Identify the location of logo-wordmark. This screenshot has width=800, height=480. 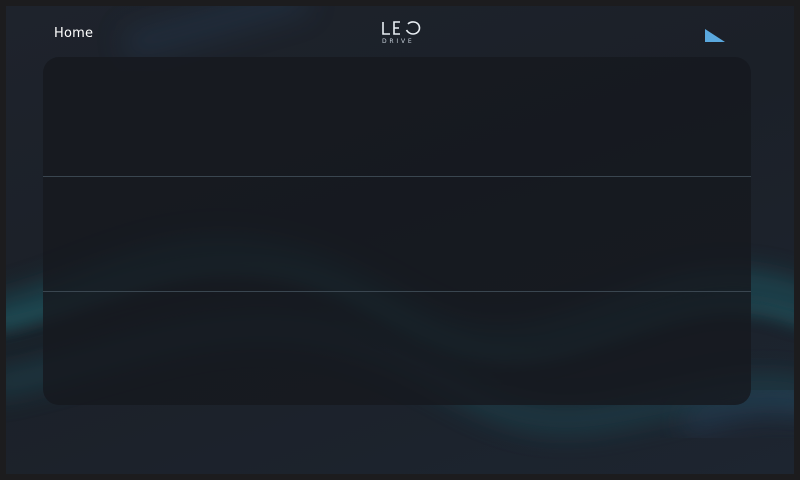
(401, 28).